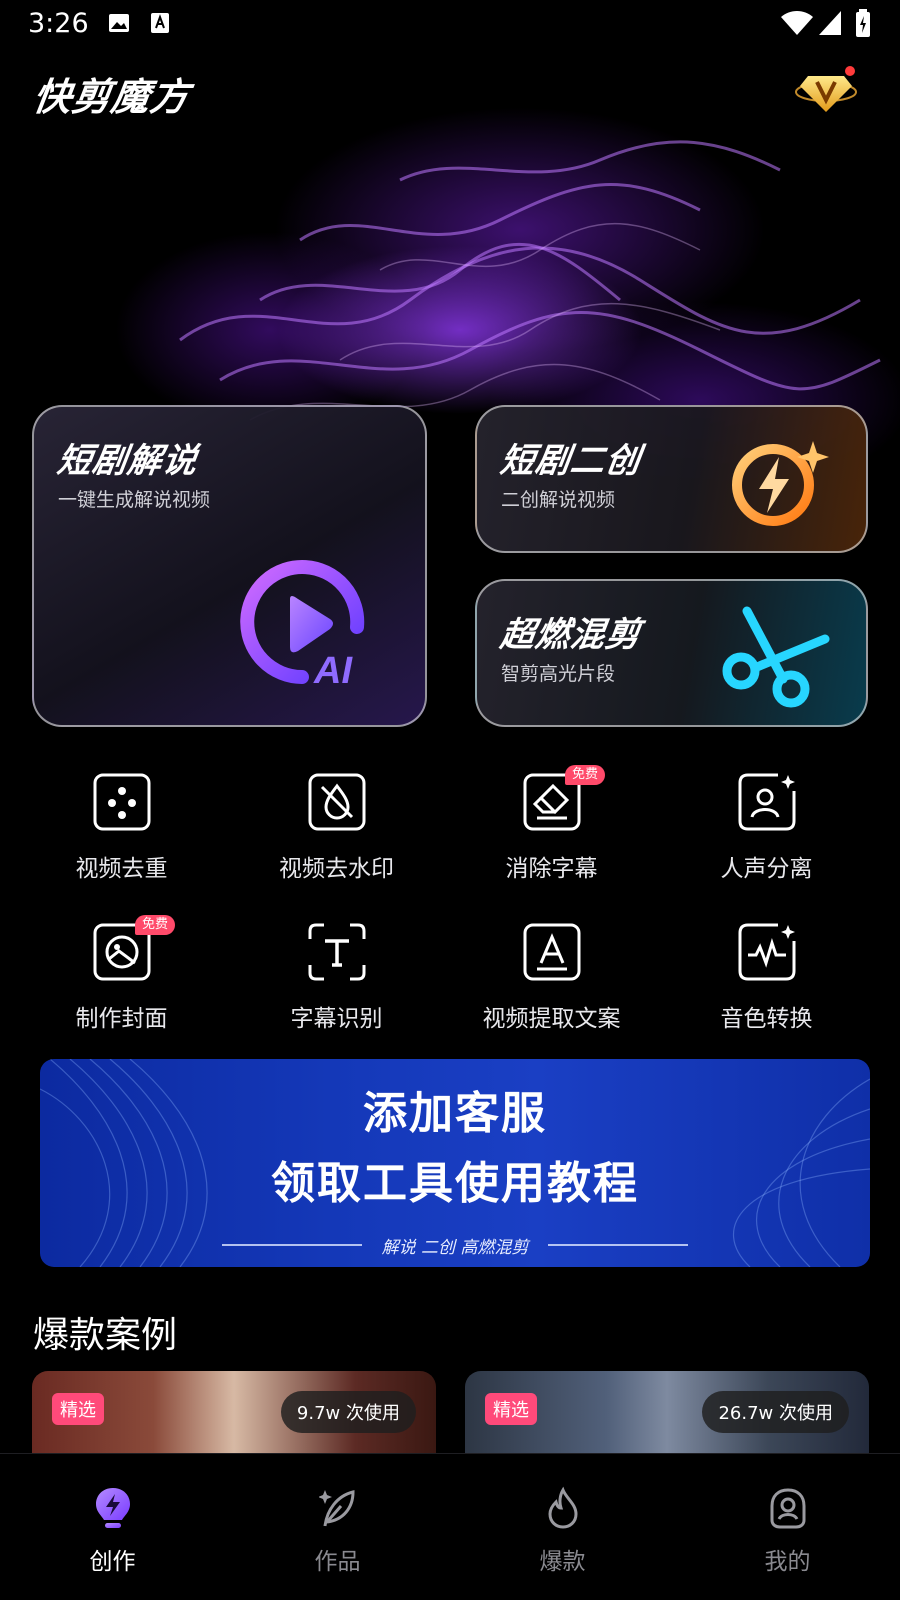 The image size is (900, 1600). I want to click on nav-label: 创作, so click(112, 1562).